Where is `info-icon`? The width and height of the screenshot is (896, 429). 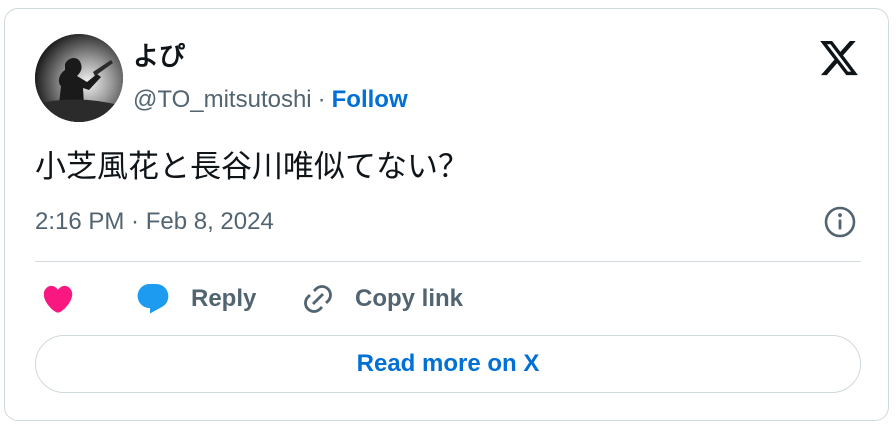 info-icon is located at coordinates (840, 222).